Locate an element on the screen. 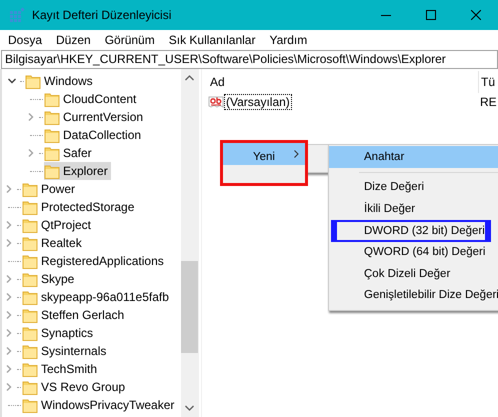 This screenshot has width=498, height=417. scroll-up-icon is located at coordinates (189, 78).